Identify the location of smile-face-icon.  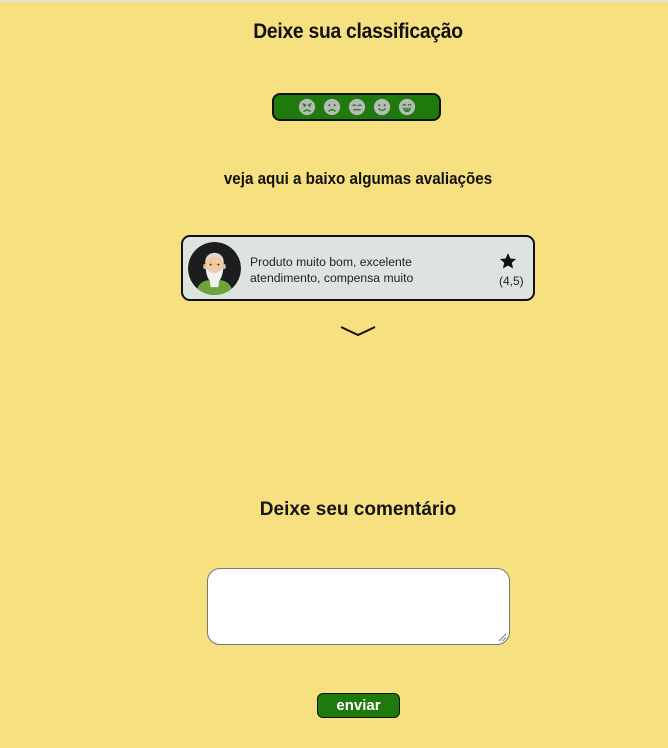
(382, 107).